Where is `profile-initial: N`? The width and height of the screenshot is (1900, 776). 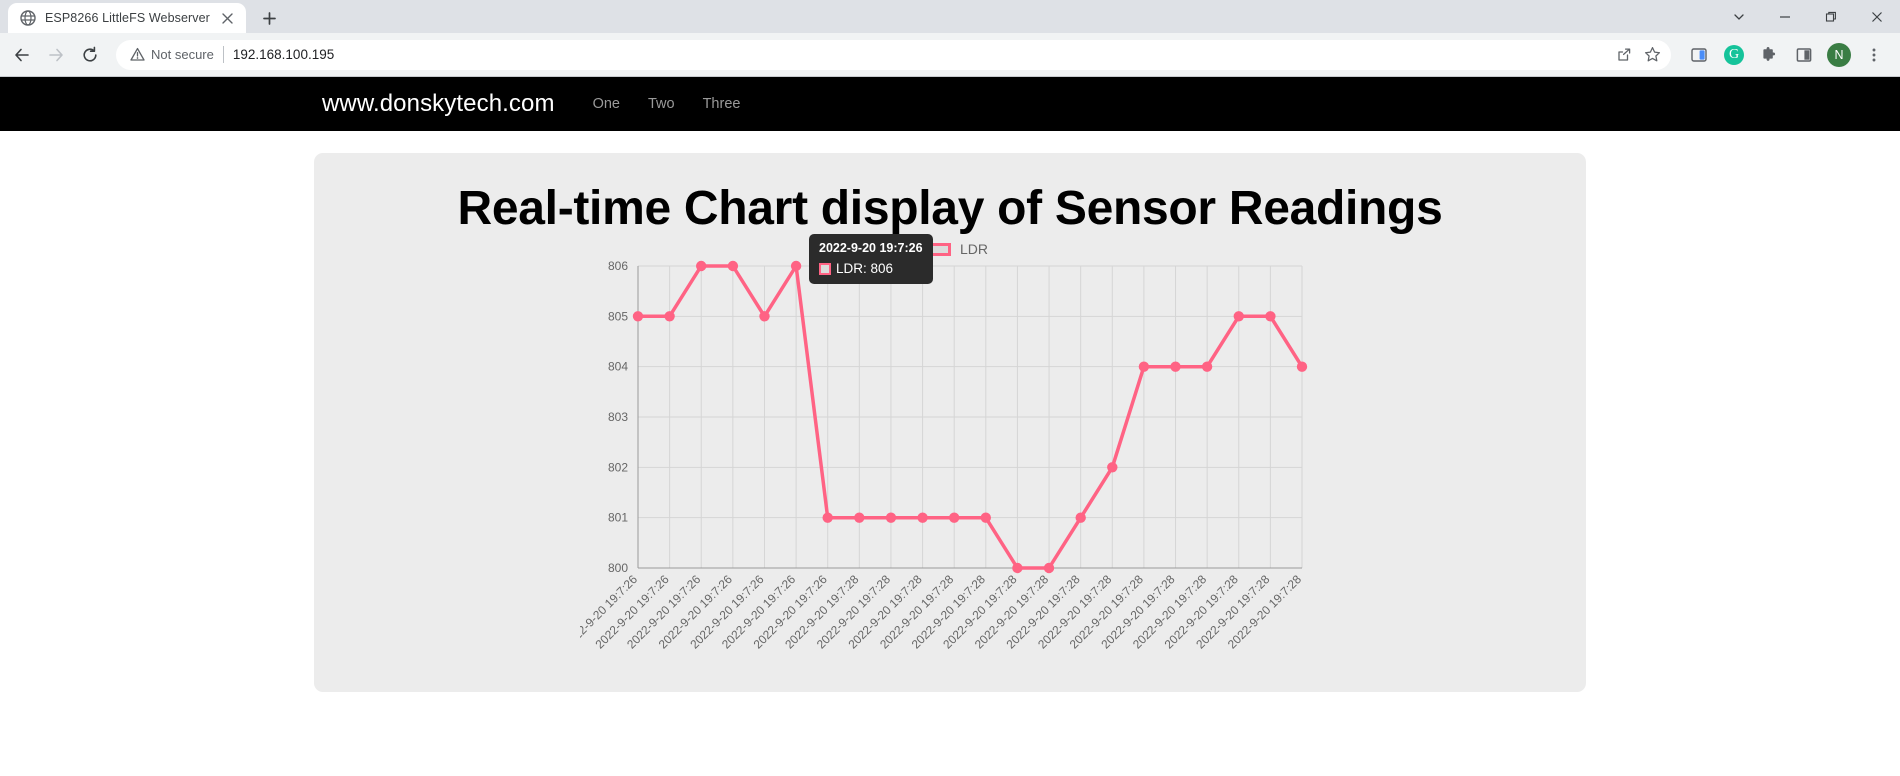 profile-initial: N is located at coordinates (1839, 54).